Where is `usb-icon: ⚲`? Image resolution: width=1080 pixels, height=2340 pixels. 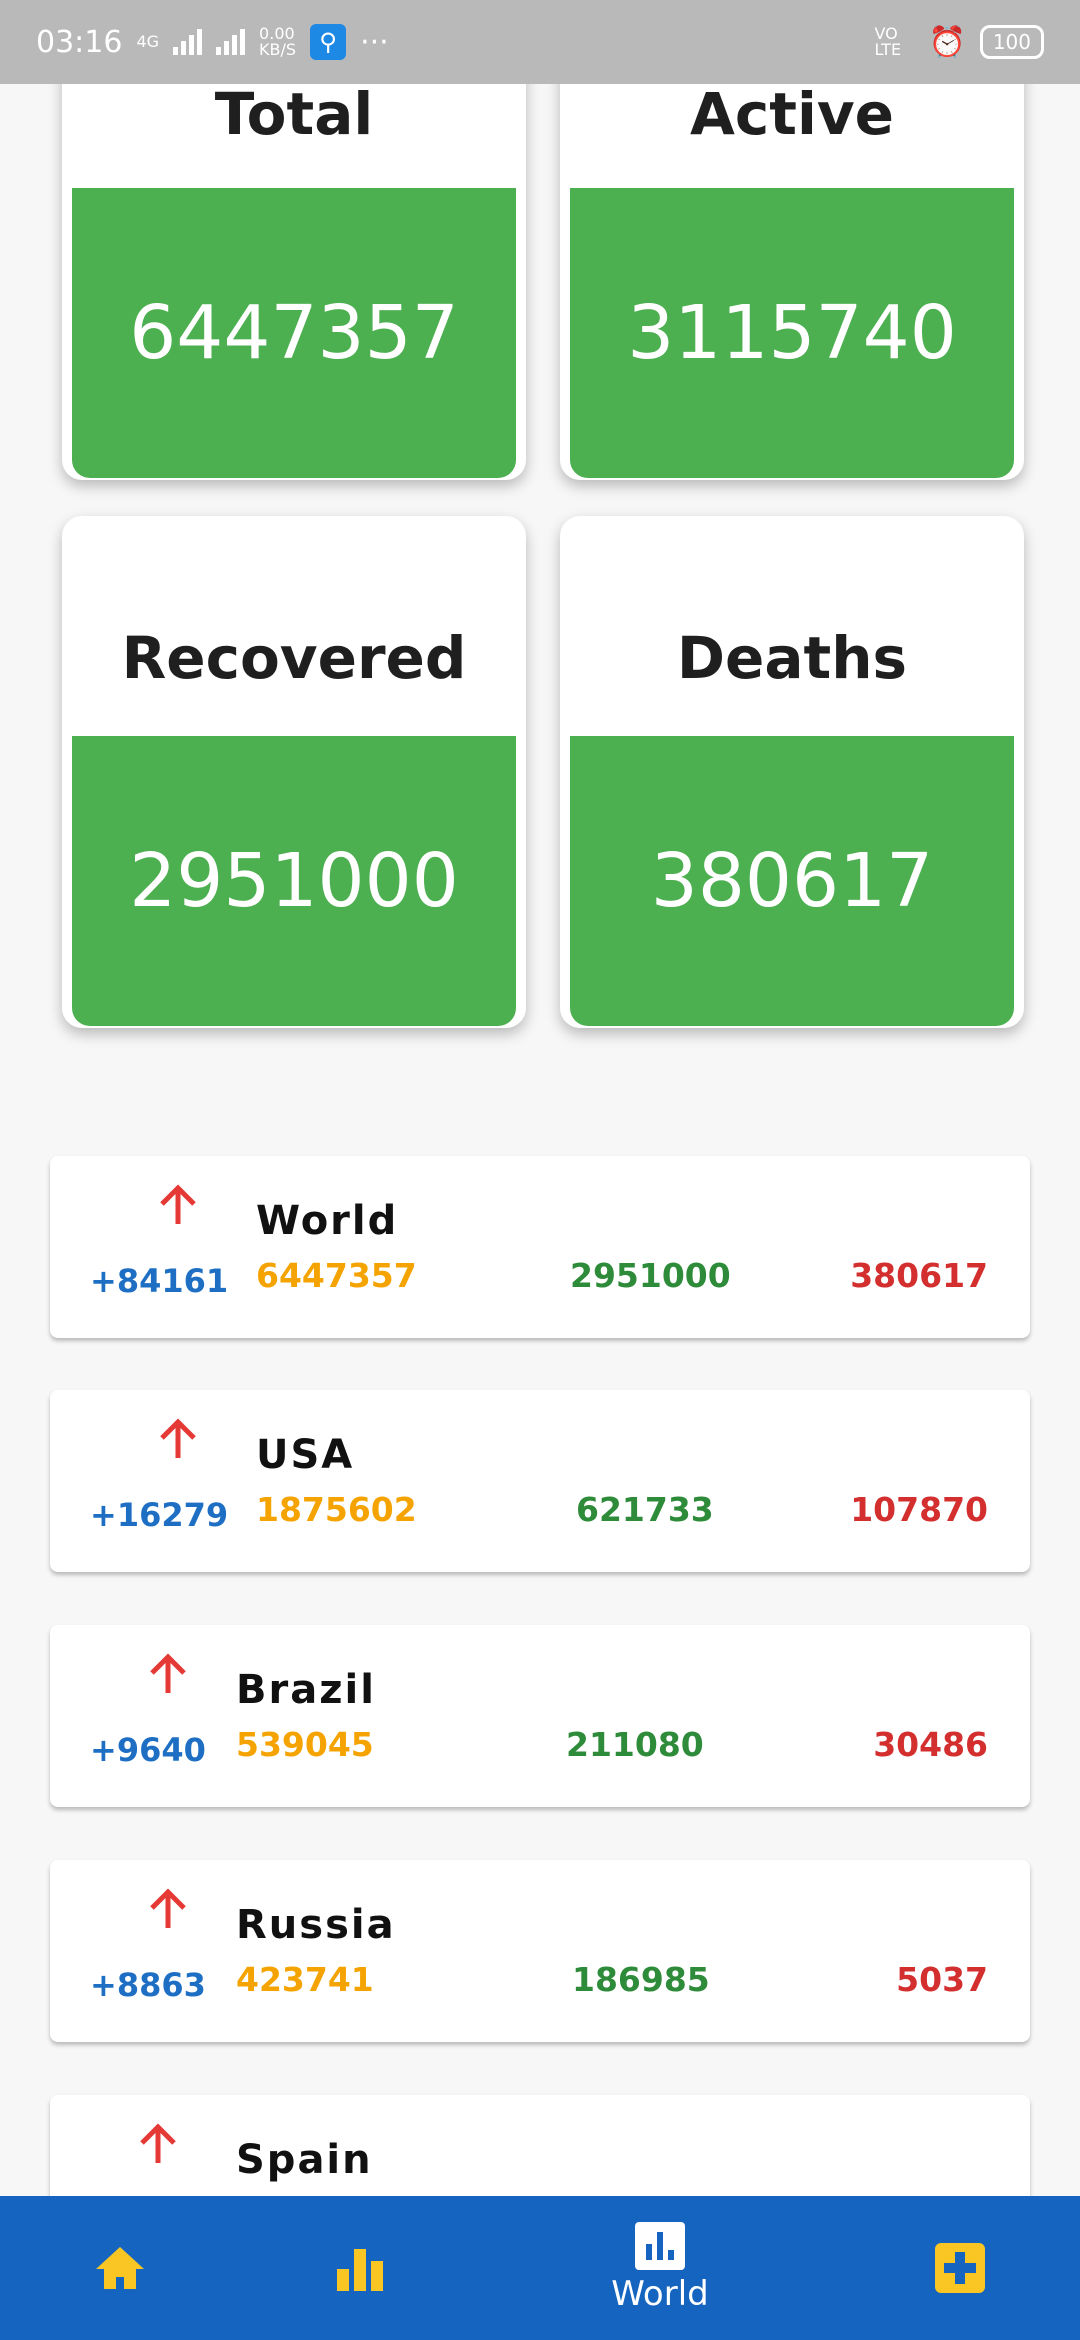
usb-icon: ⚲ is located at coordinates (328, 42).